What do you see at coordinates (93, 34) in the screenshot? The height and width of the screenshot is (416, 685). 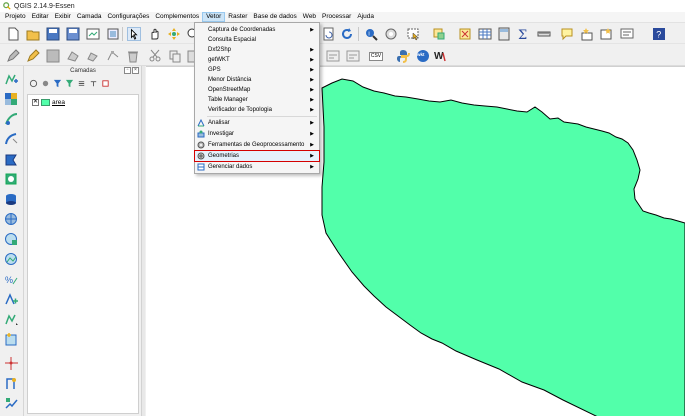 I see `print-composer-icon` at bounding box center [93, 34].